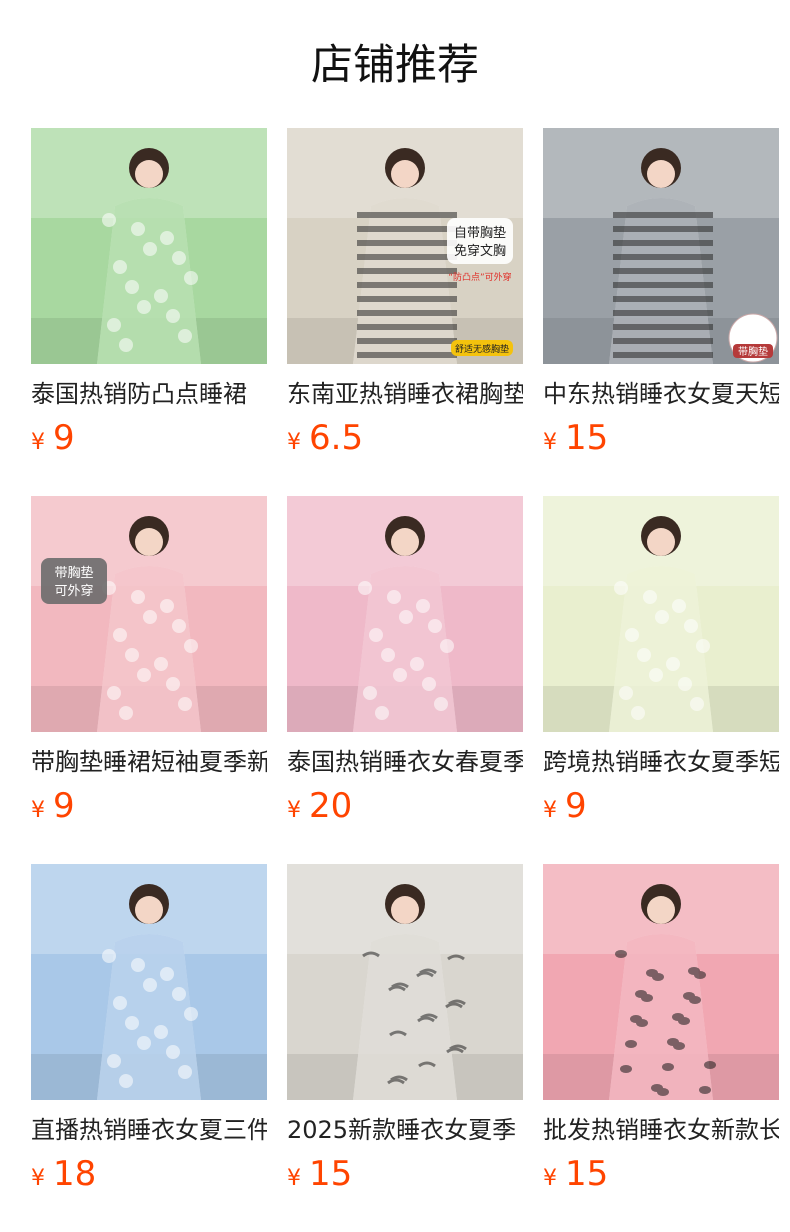  I want to click on product-image: 带胸垫 可外穿, so click(149, 614).